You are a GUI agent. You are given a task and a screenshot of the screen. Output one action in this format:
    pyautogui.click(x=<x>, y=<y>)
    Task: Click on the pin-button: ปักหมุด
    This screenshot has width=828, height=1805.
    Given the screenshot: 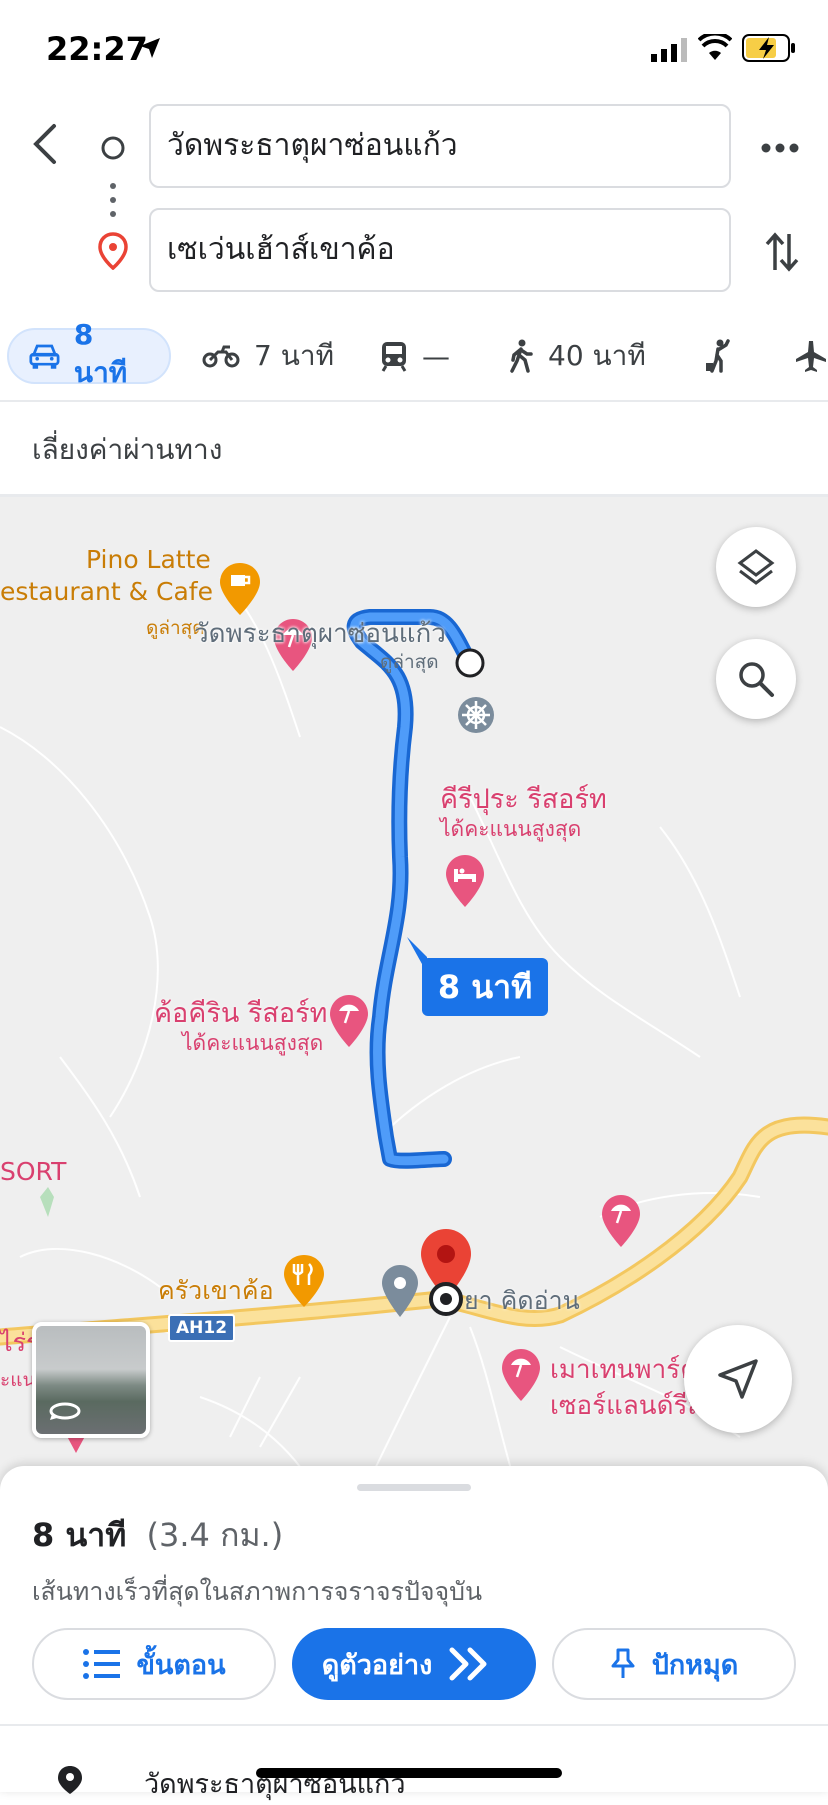 What is the action you would take?
    pyautogui.click(x=674, y=1664)
    